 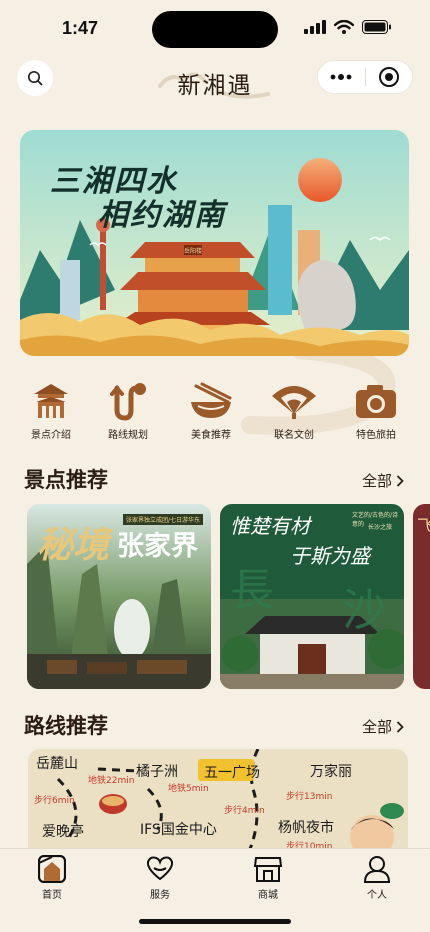 What do you see at coordinates (51, 401) in the screenshot?
I see `pavilion-icon` at bounding box center [51, 401].